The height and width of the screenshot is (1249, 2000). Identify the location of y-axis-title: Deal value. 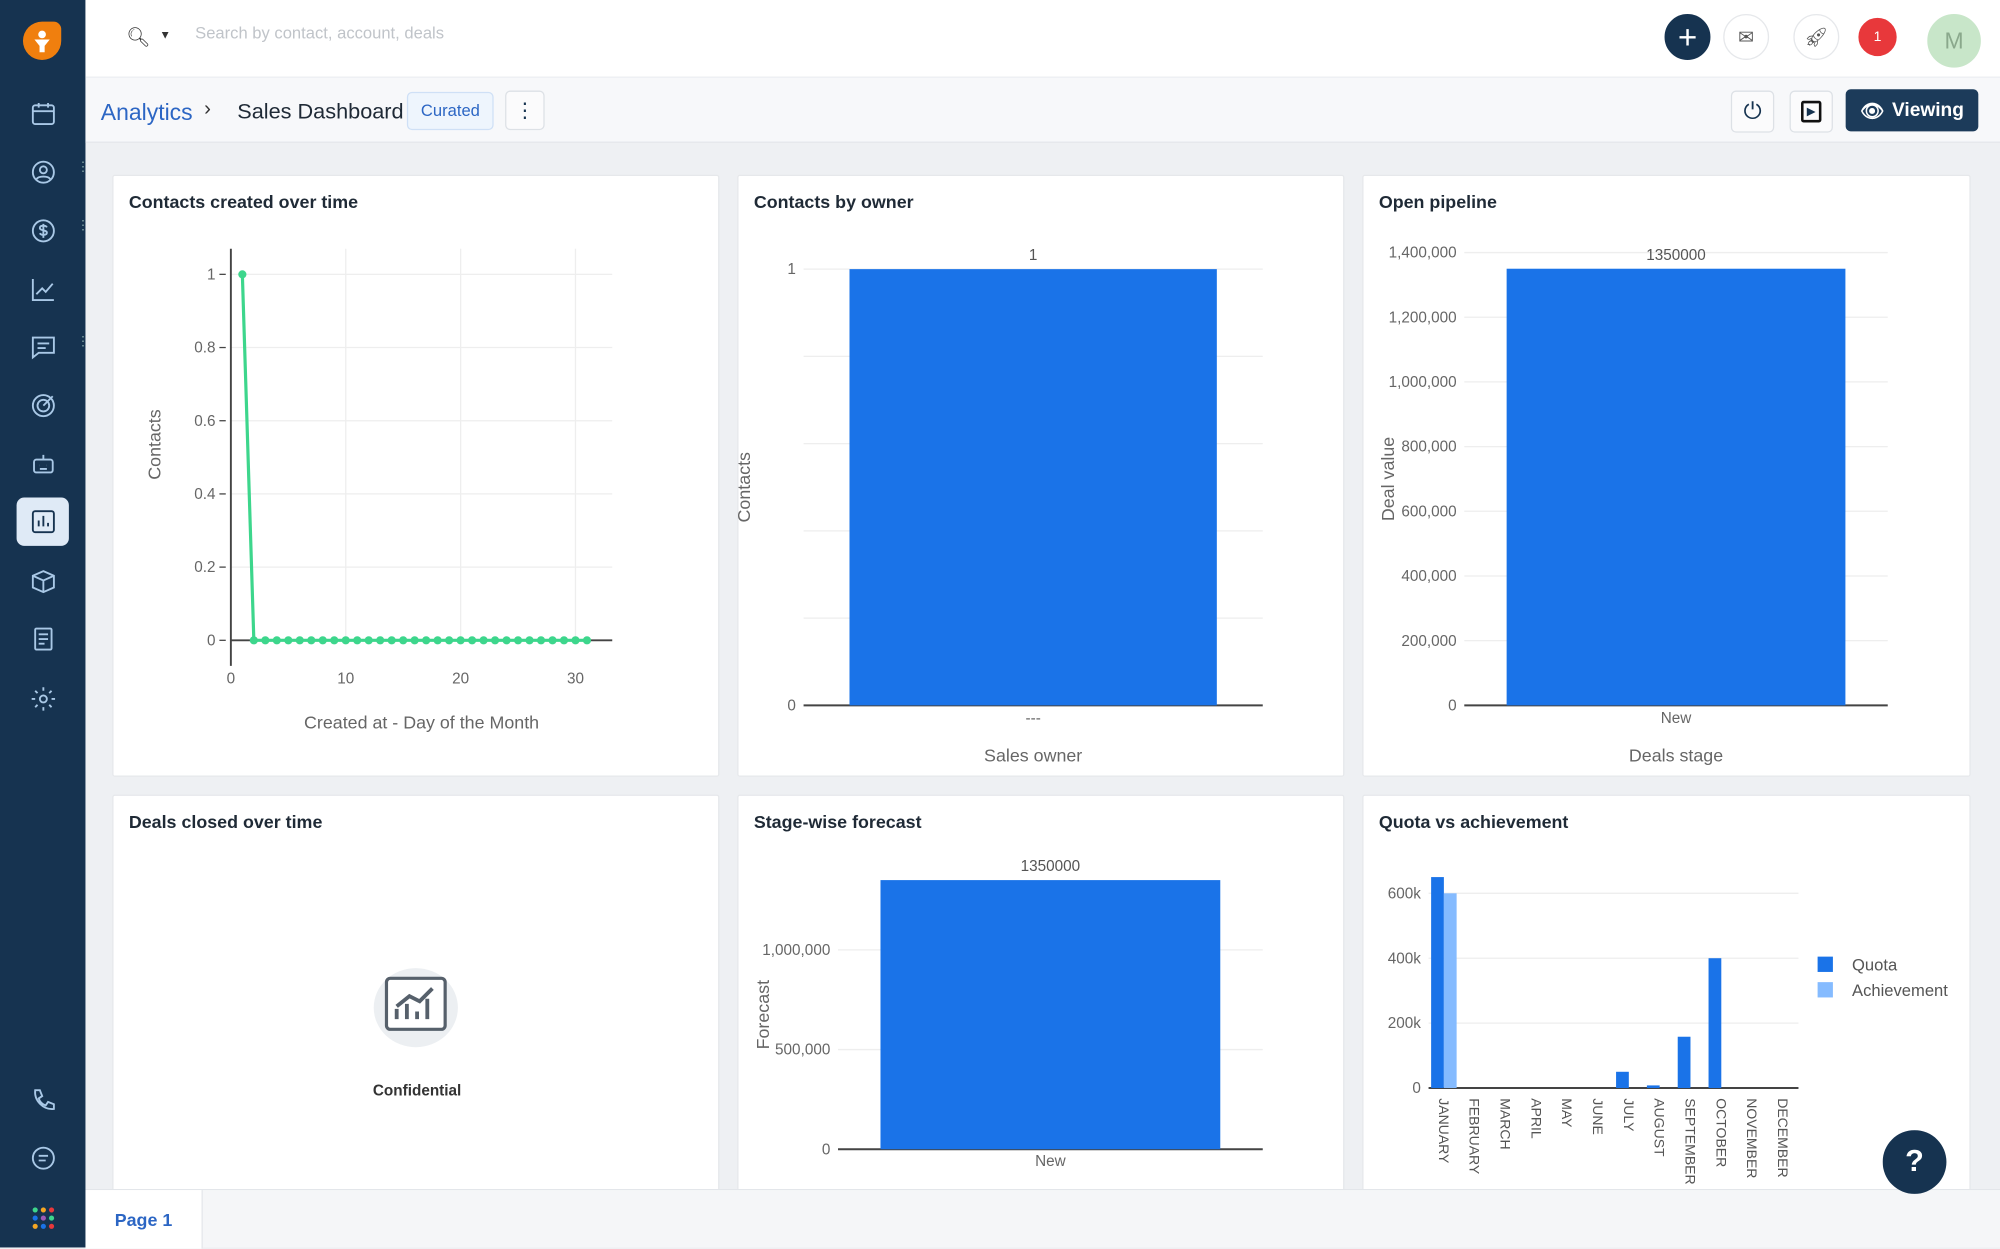
(1388, 479).